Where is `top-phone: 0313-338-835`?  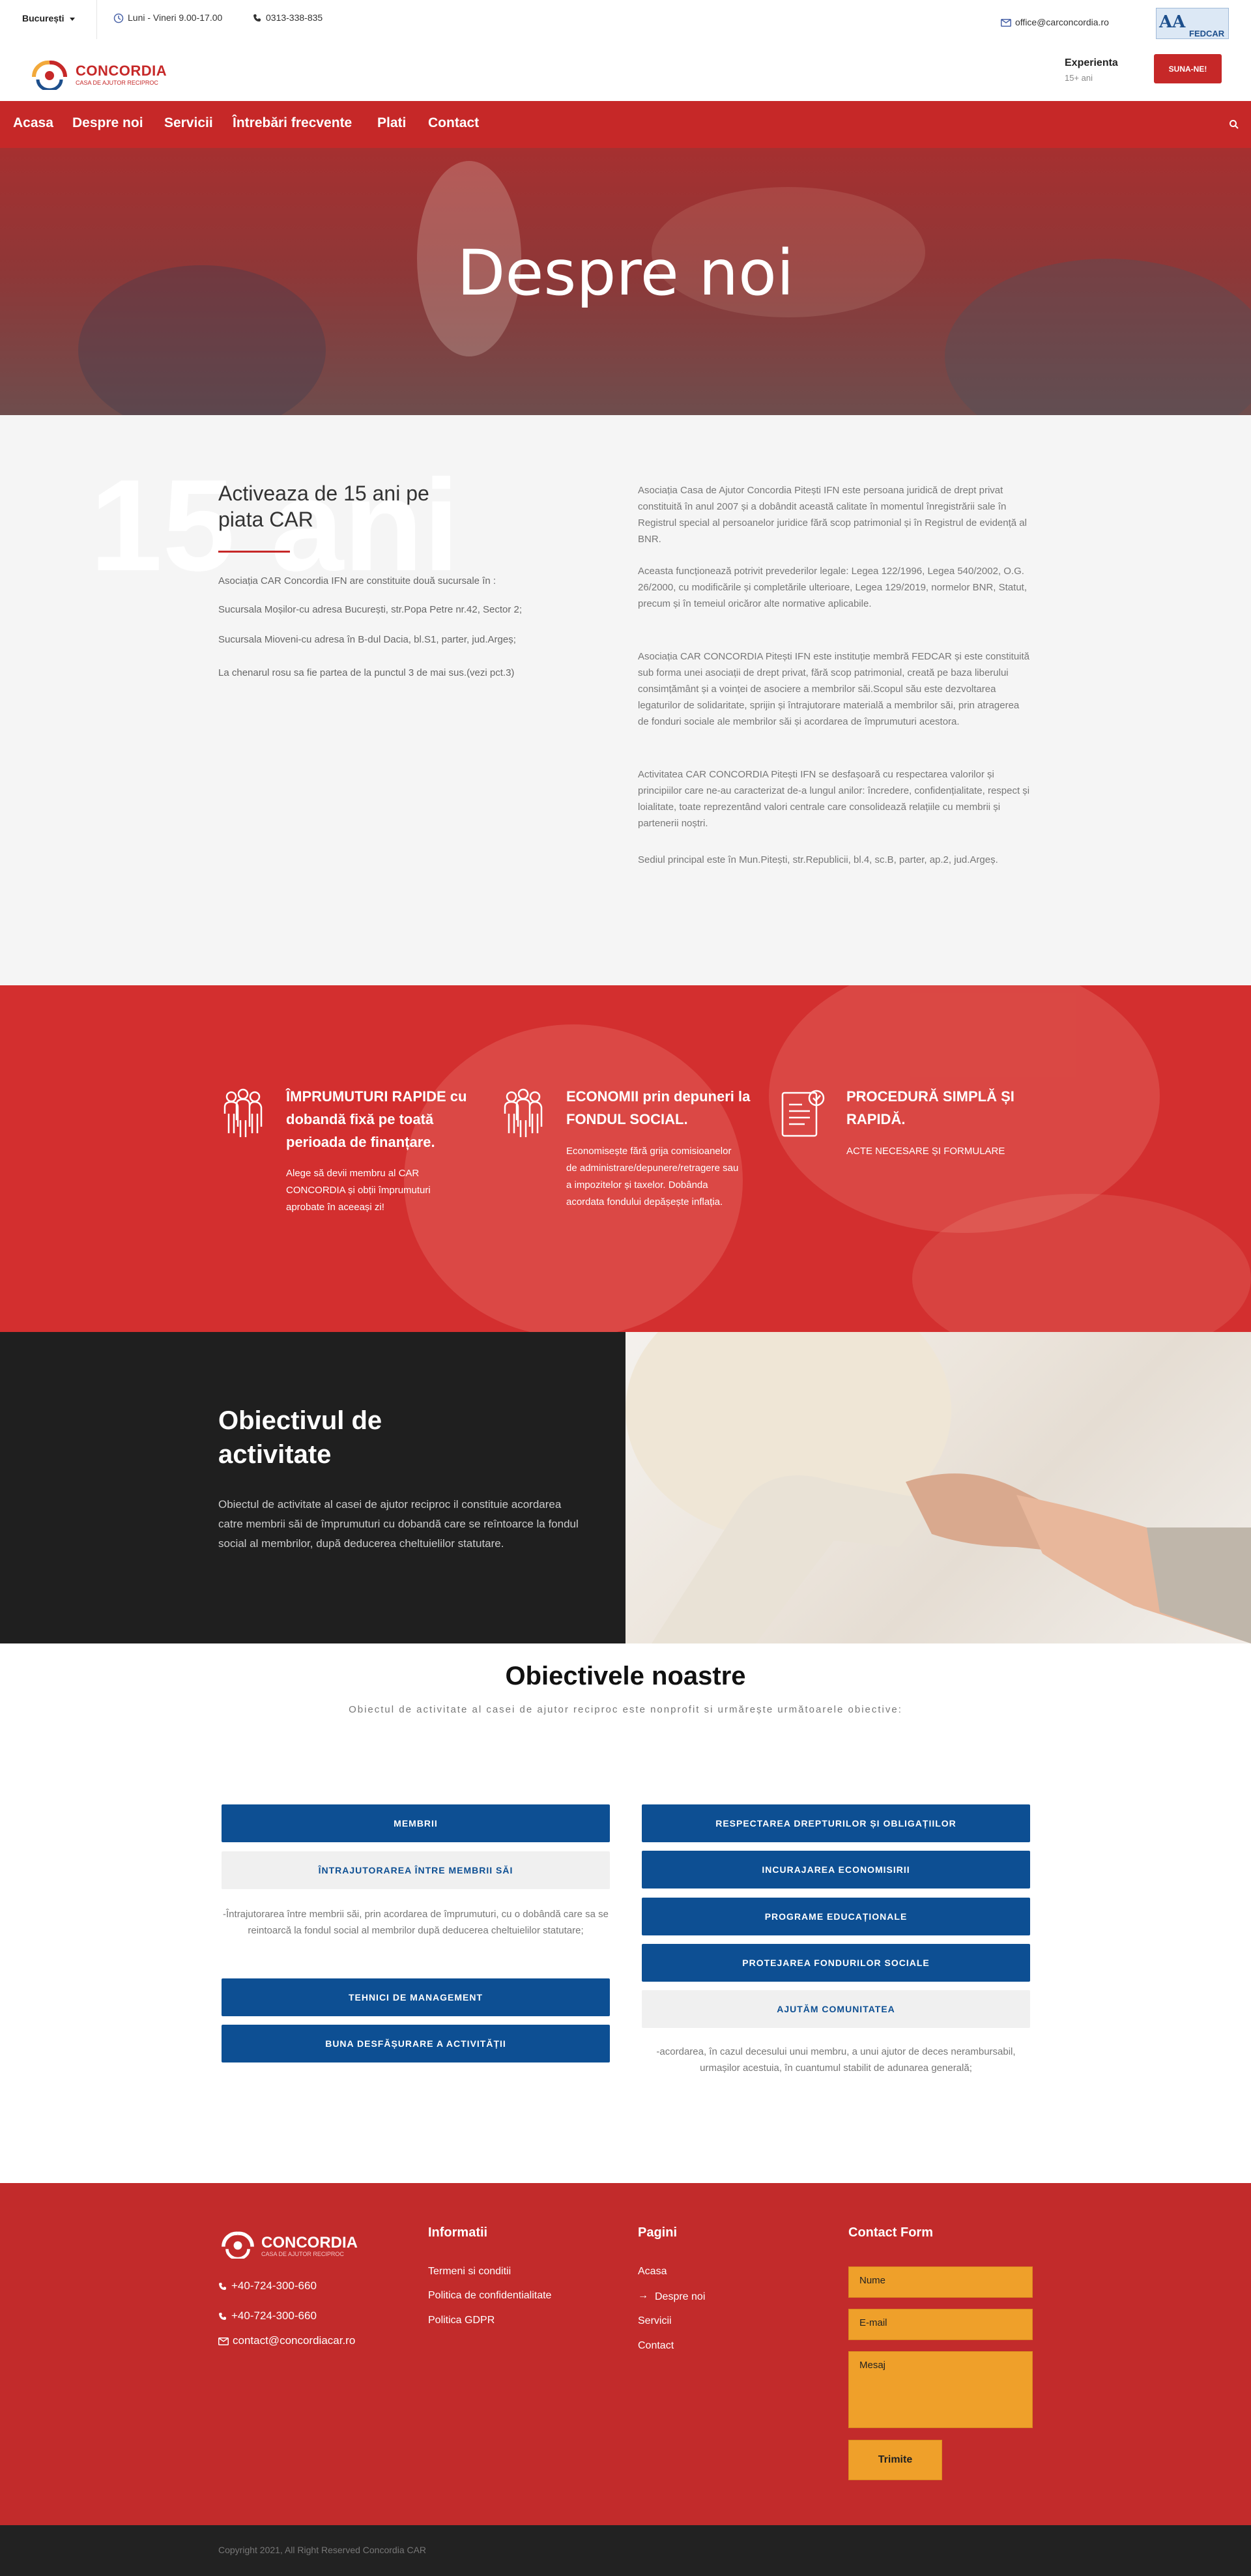
top-phone: 0313-338-835 is located at coordinates (288, 17).